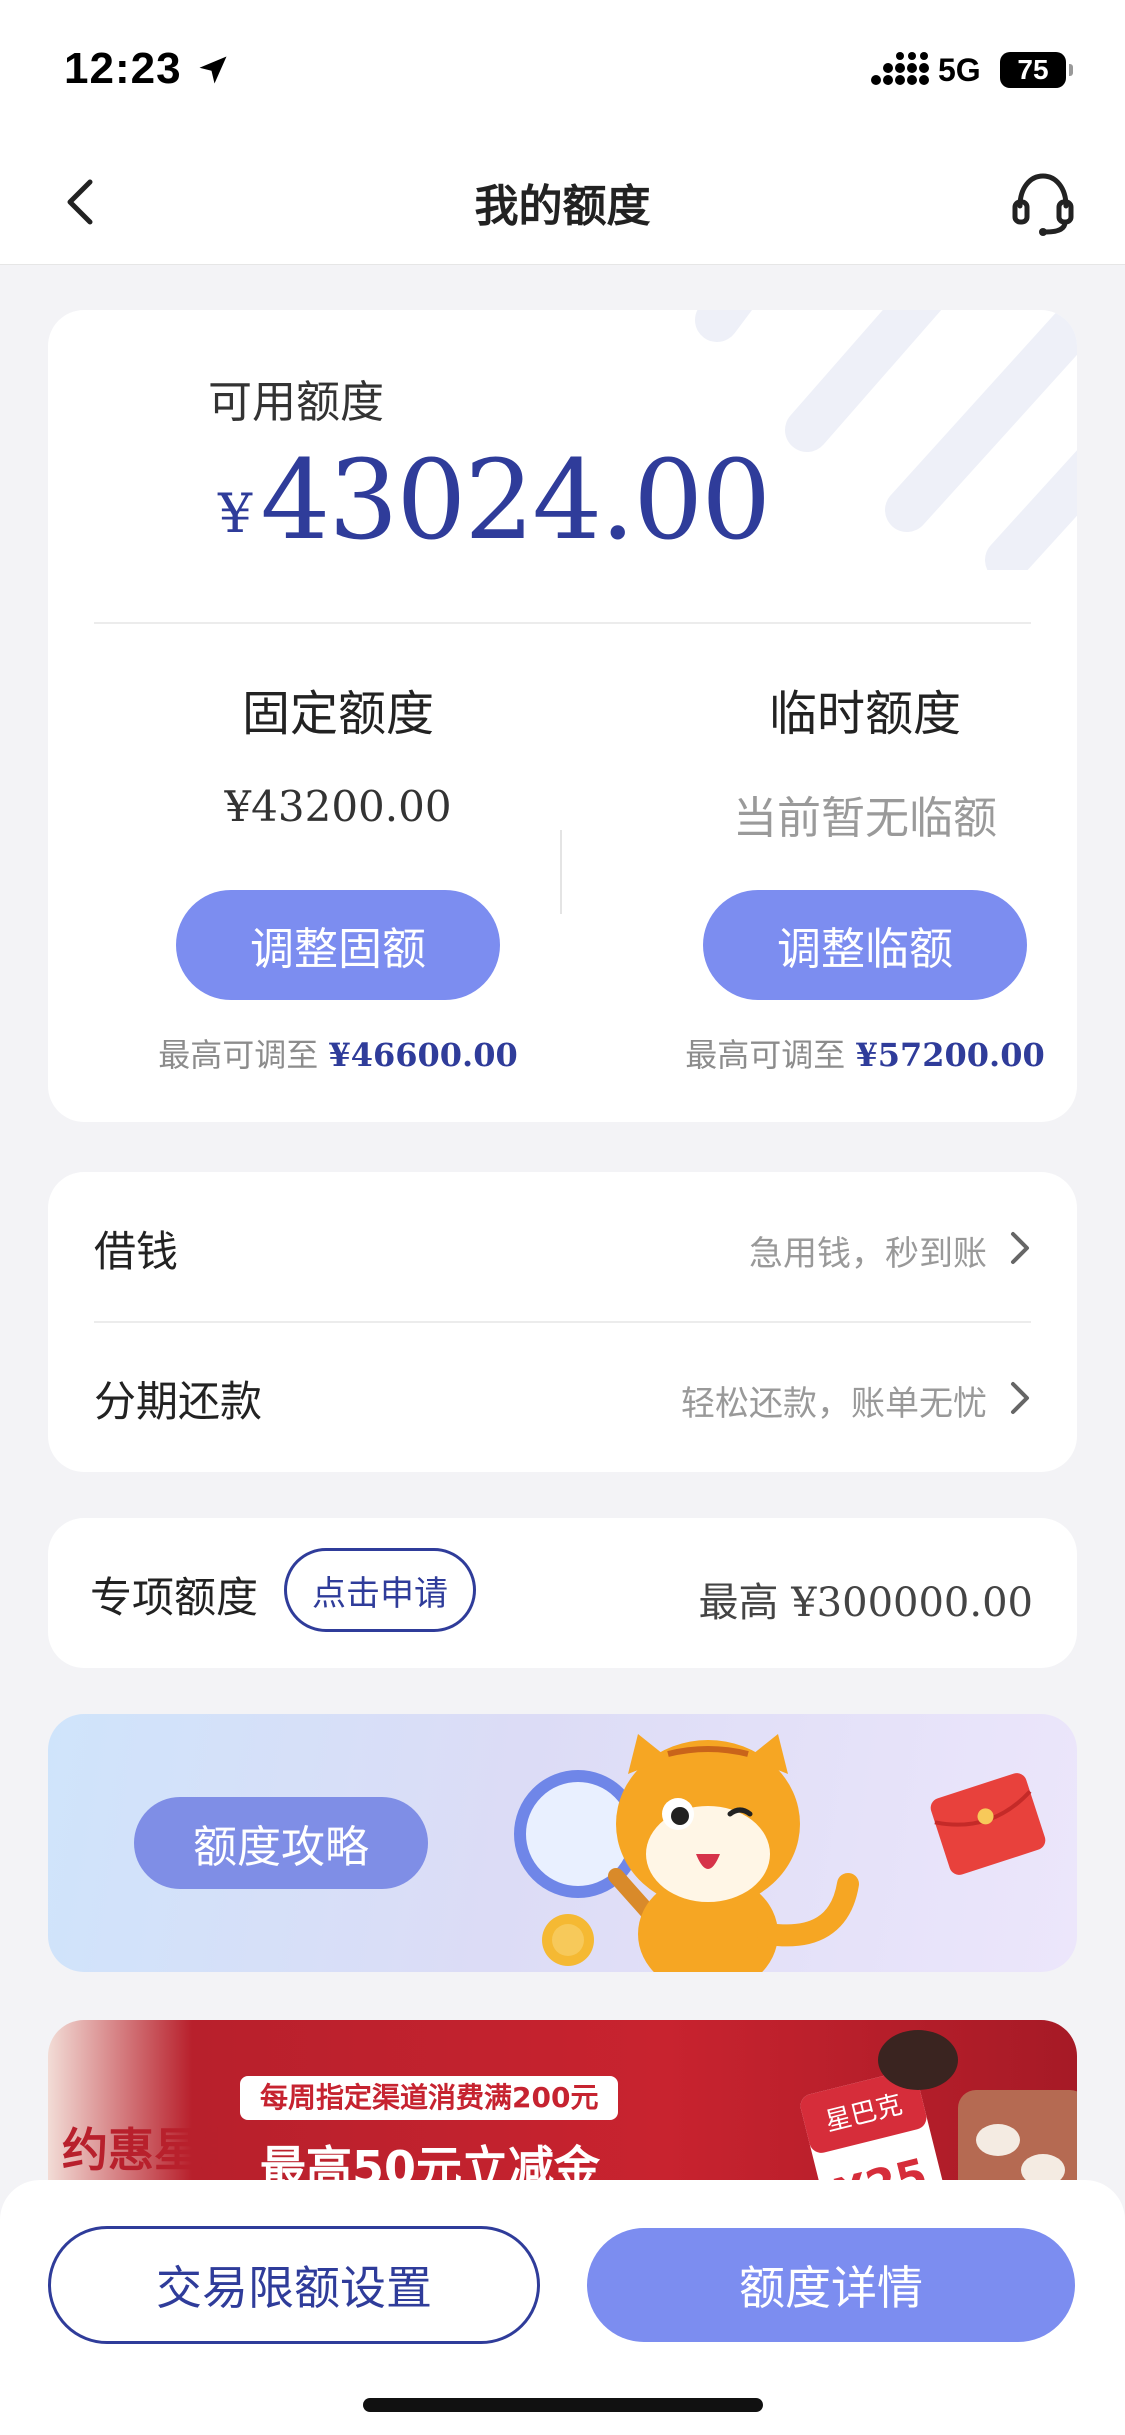 The image size is (1125, 2435). What do you see at coordinates (900, 68) in the screenshot?
I see `signal-icon` at bounding box center [900, 68].